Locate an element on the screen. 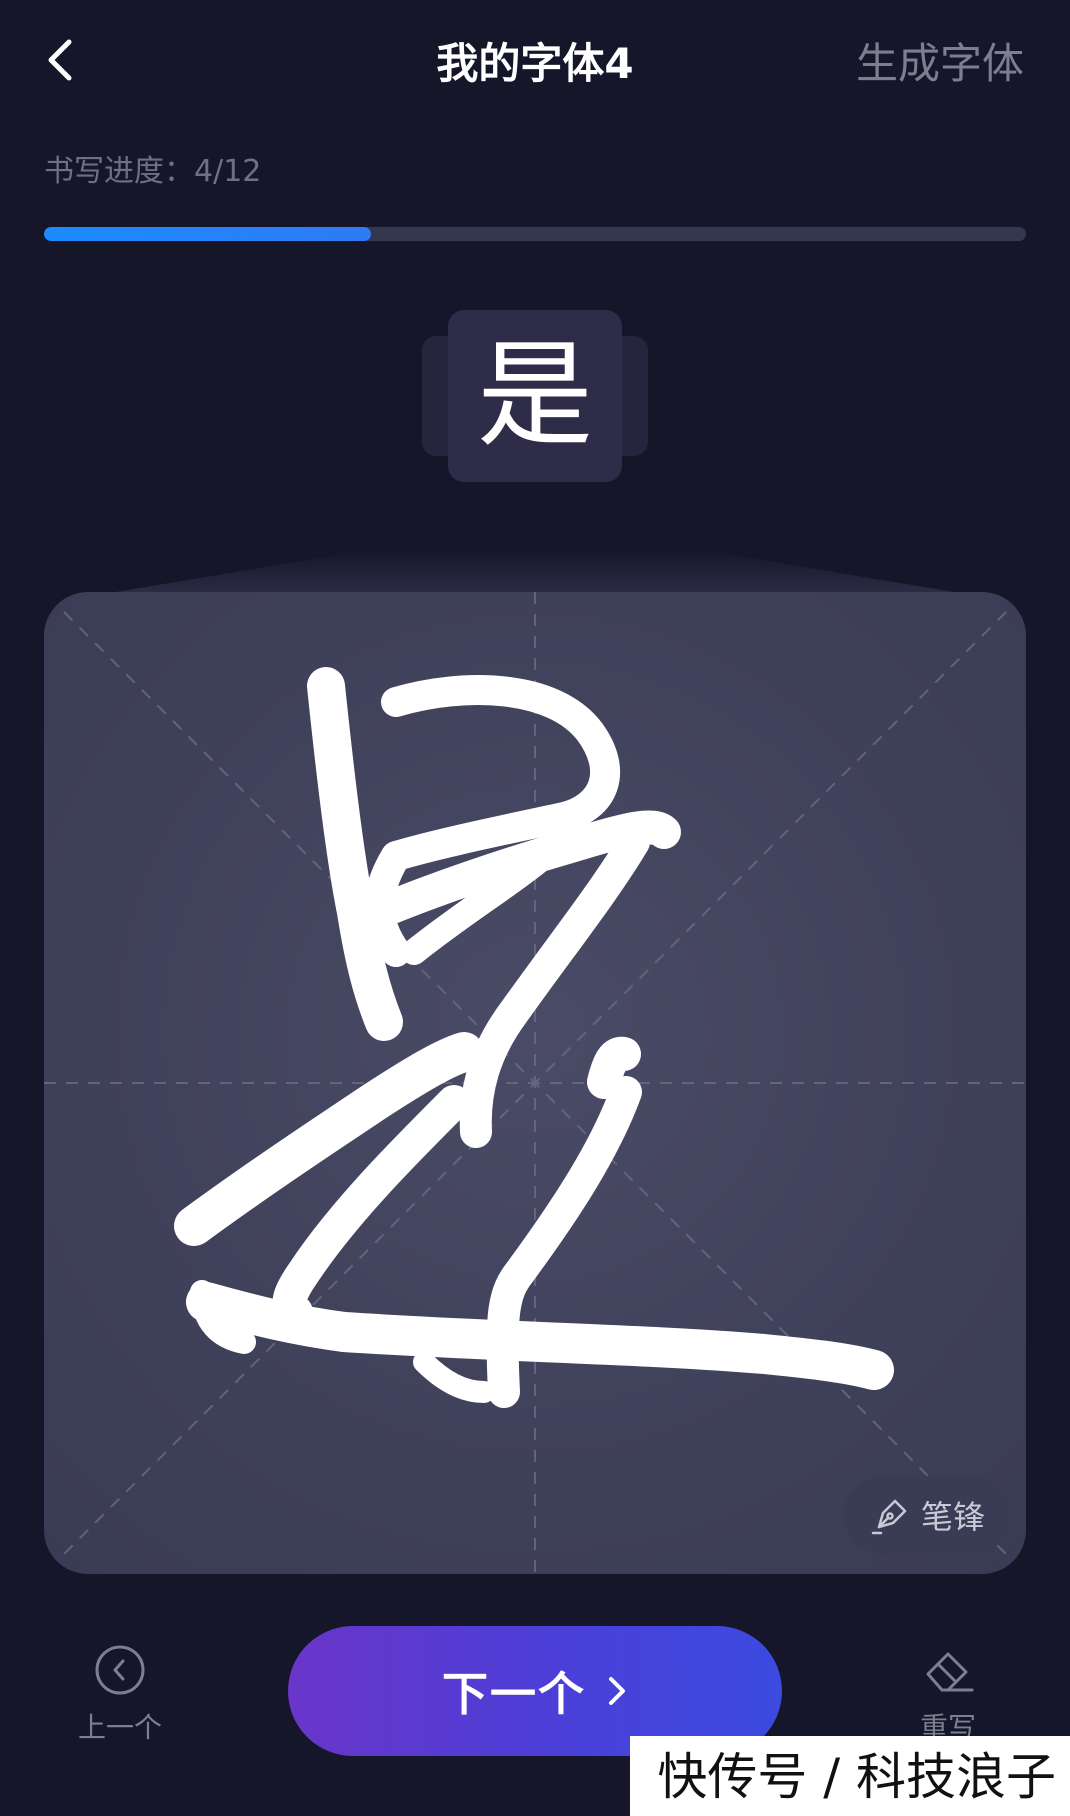  canvas-glow is located at coordinates (535, 571).